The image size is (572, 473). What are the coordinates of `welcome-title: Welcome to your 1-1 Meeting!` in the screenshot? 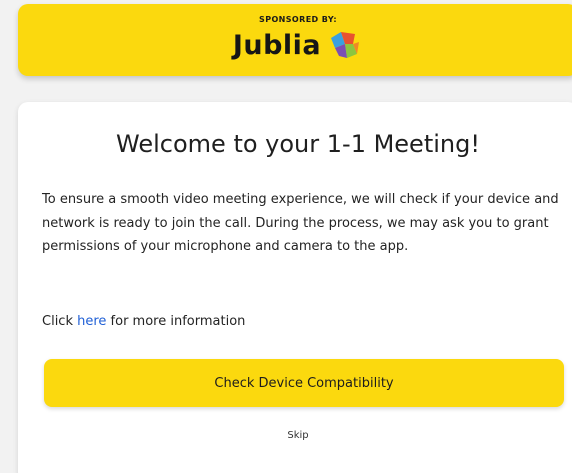 It's located at (298, 144).